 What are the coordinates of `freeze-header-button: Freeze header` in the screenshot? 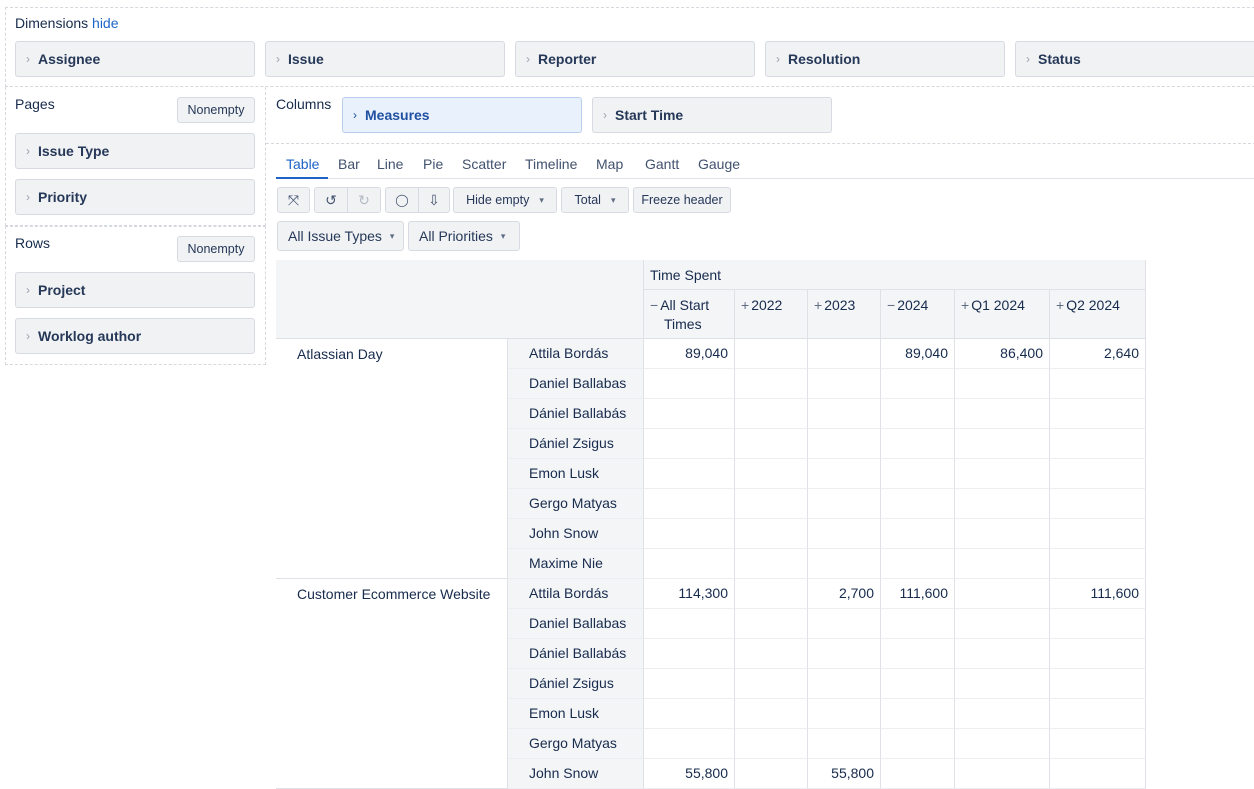 It's located at (682, 200).